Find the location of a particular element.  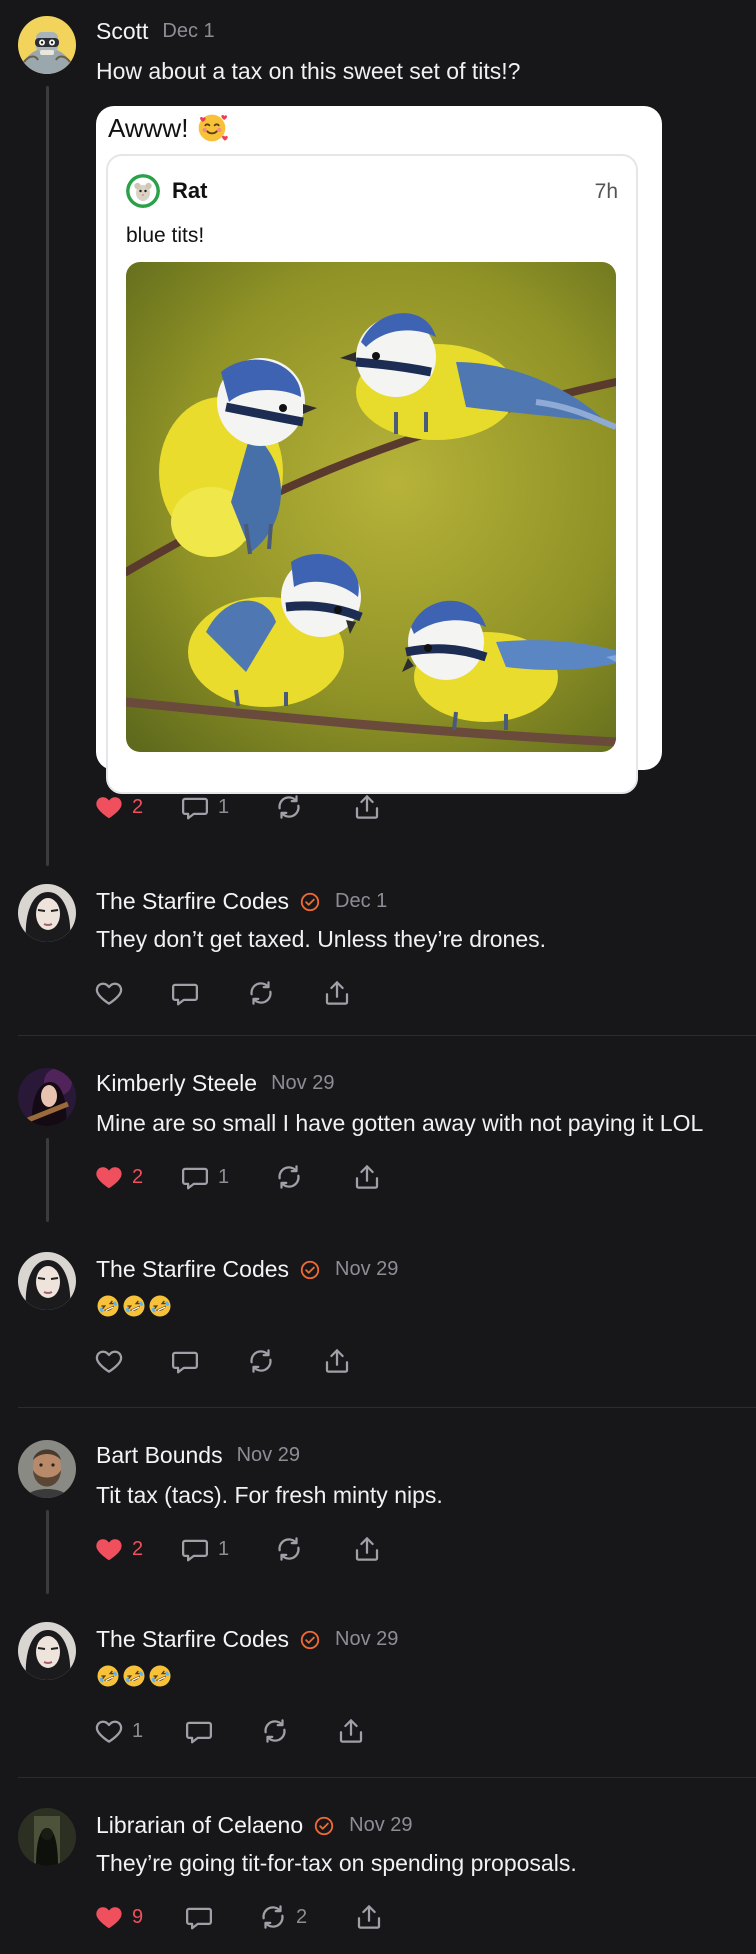

like-button: 9 is located at coordinates (118, 1917).